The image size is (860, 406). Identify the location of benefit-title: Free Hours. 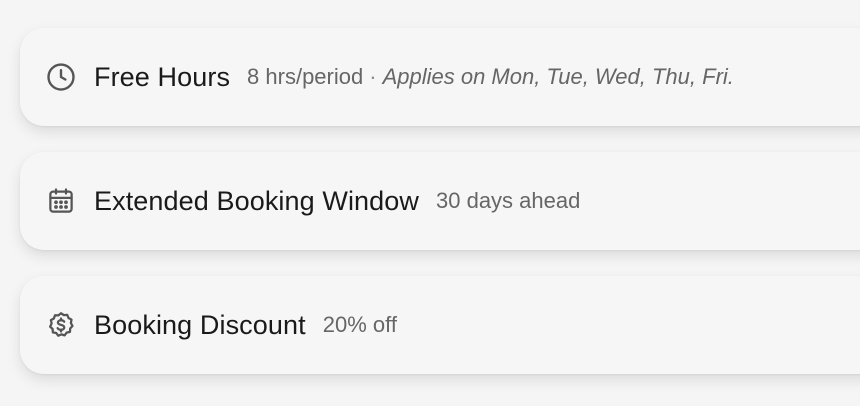
(162, 76).